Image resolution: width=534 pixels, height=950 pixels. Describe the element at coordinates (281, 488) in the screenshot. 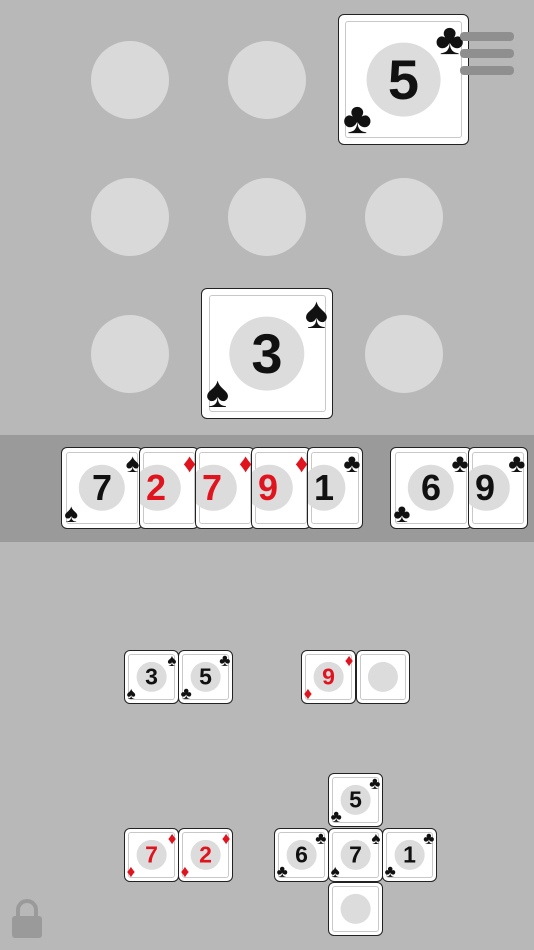

I see `hand-card: 9 ♦` at that location.